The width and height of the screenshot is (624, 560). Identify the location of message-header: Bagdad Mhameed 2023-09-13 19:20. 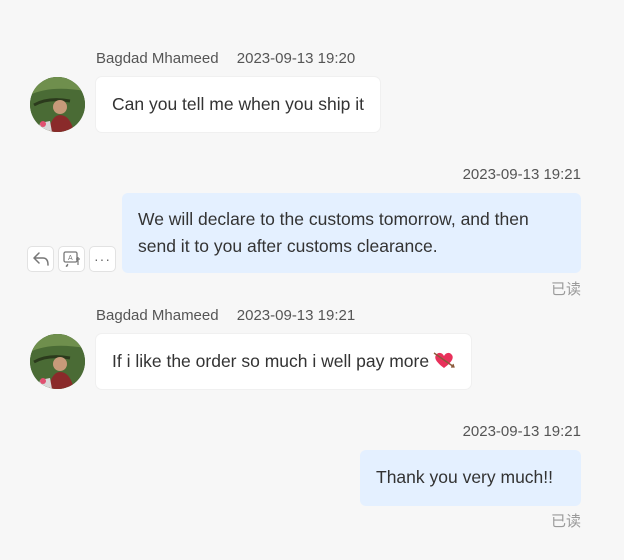
(225, 58).